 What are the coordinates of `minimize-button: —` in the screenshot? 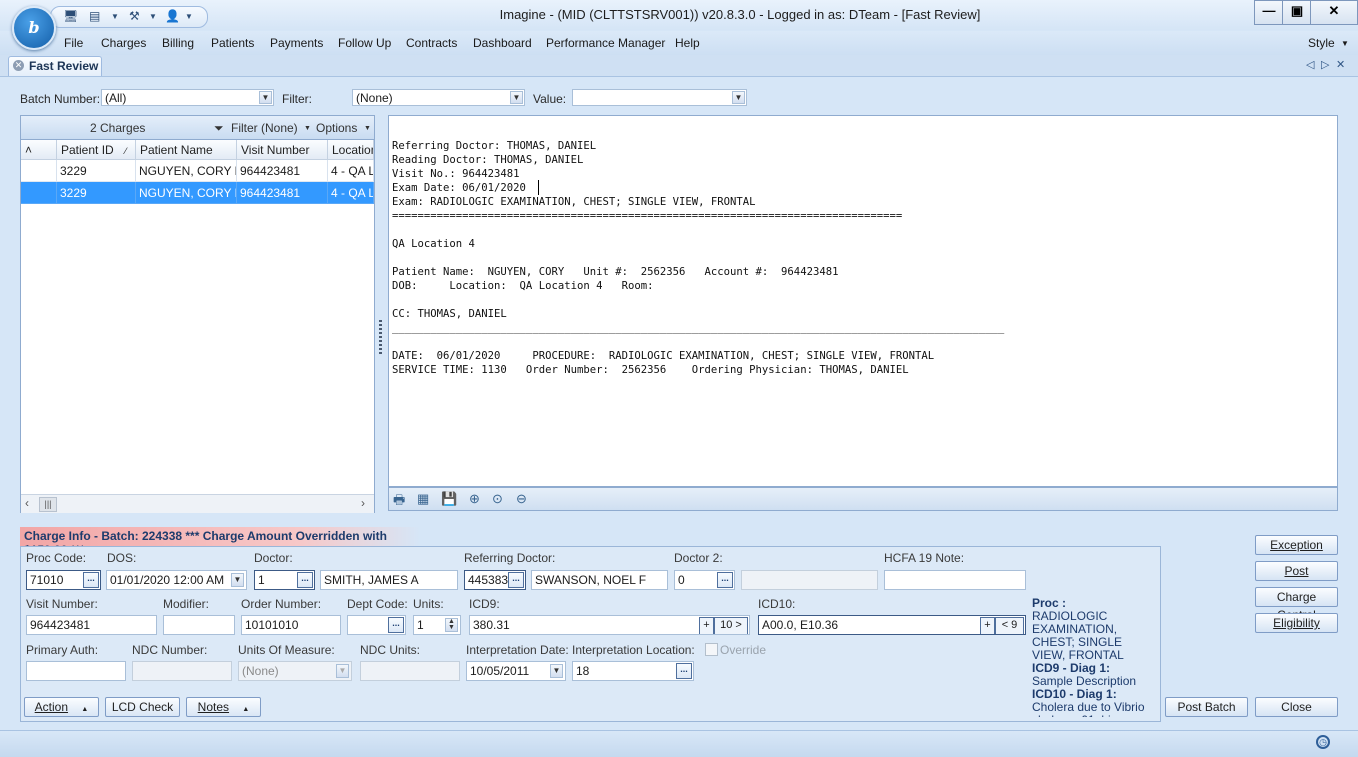 It's located at (1269, 12).